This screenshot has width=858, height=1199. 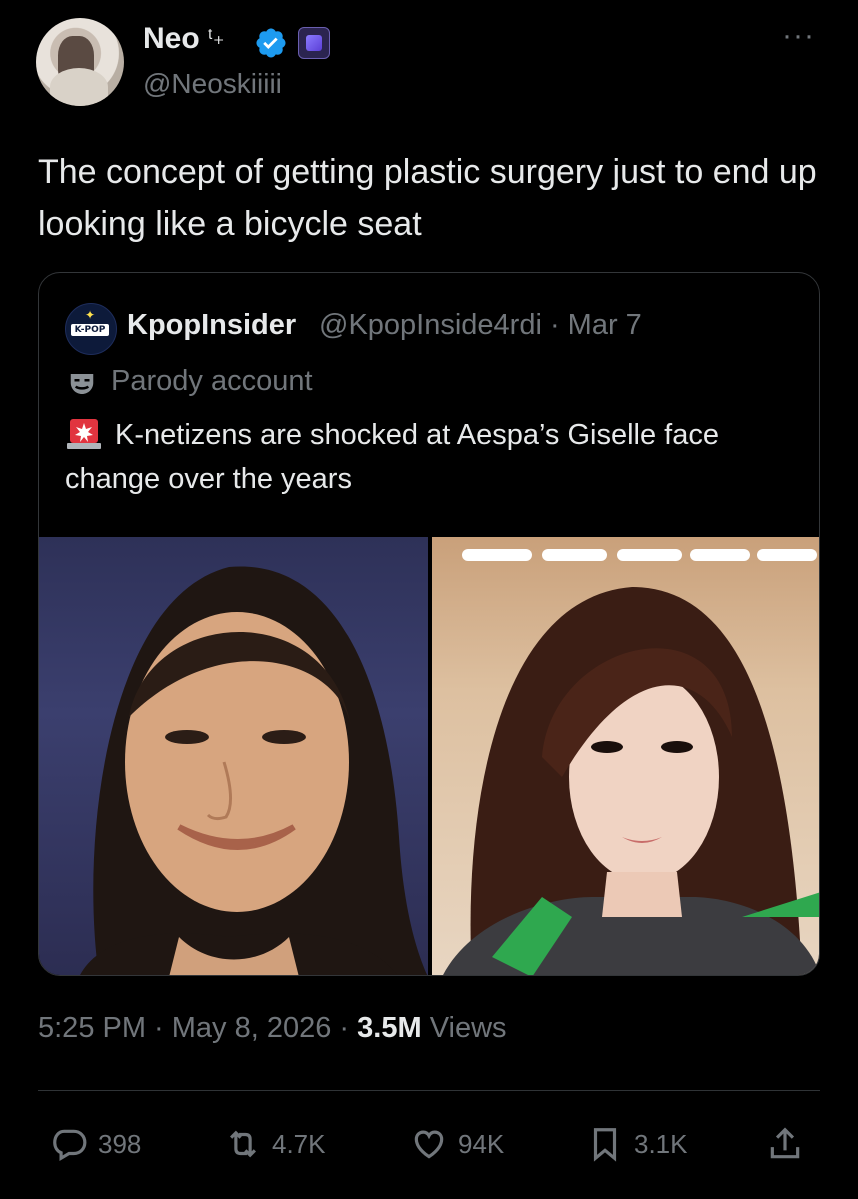 What do you see at coordinates (216, 36) in the screenshot?
I see `author-name-decoration: ᵗ₊` at bounding box center [216, 36].